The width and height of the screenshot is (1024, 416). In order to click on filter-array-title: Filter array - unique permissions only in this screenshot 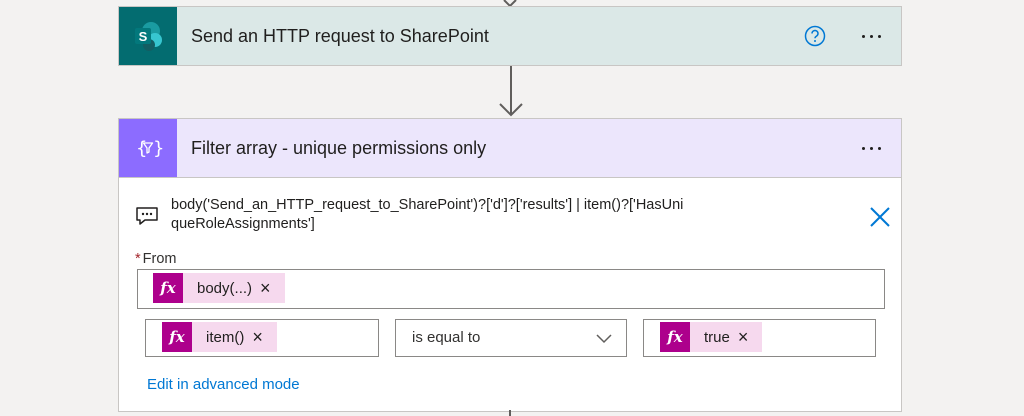, I will do `click(339, 147)`.